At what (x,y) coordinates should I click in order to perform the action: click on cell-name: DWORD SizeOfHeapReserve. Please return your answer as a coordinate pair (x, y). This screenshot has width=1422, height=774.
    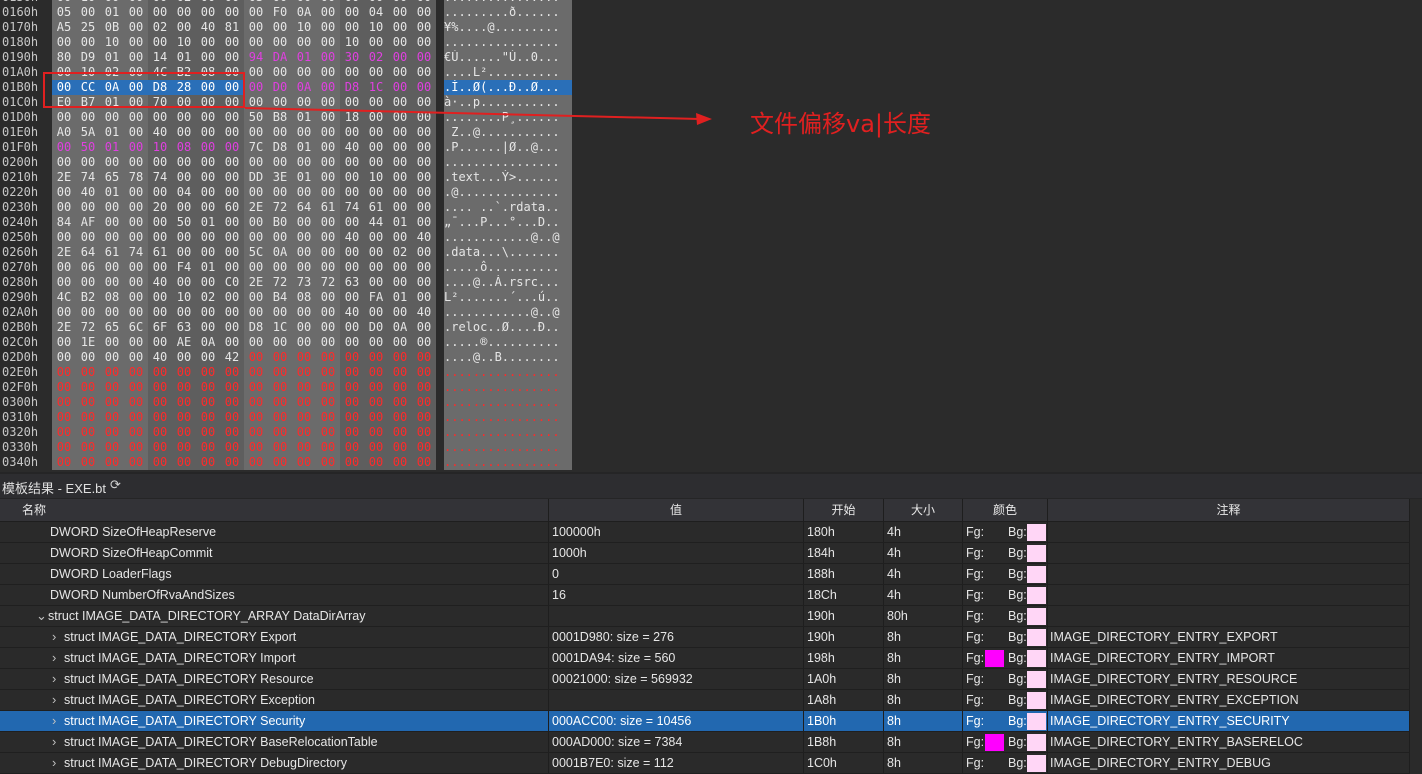
    Looking at the image, I should click on (274, 532).